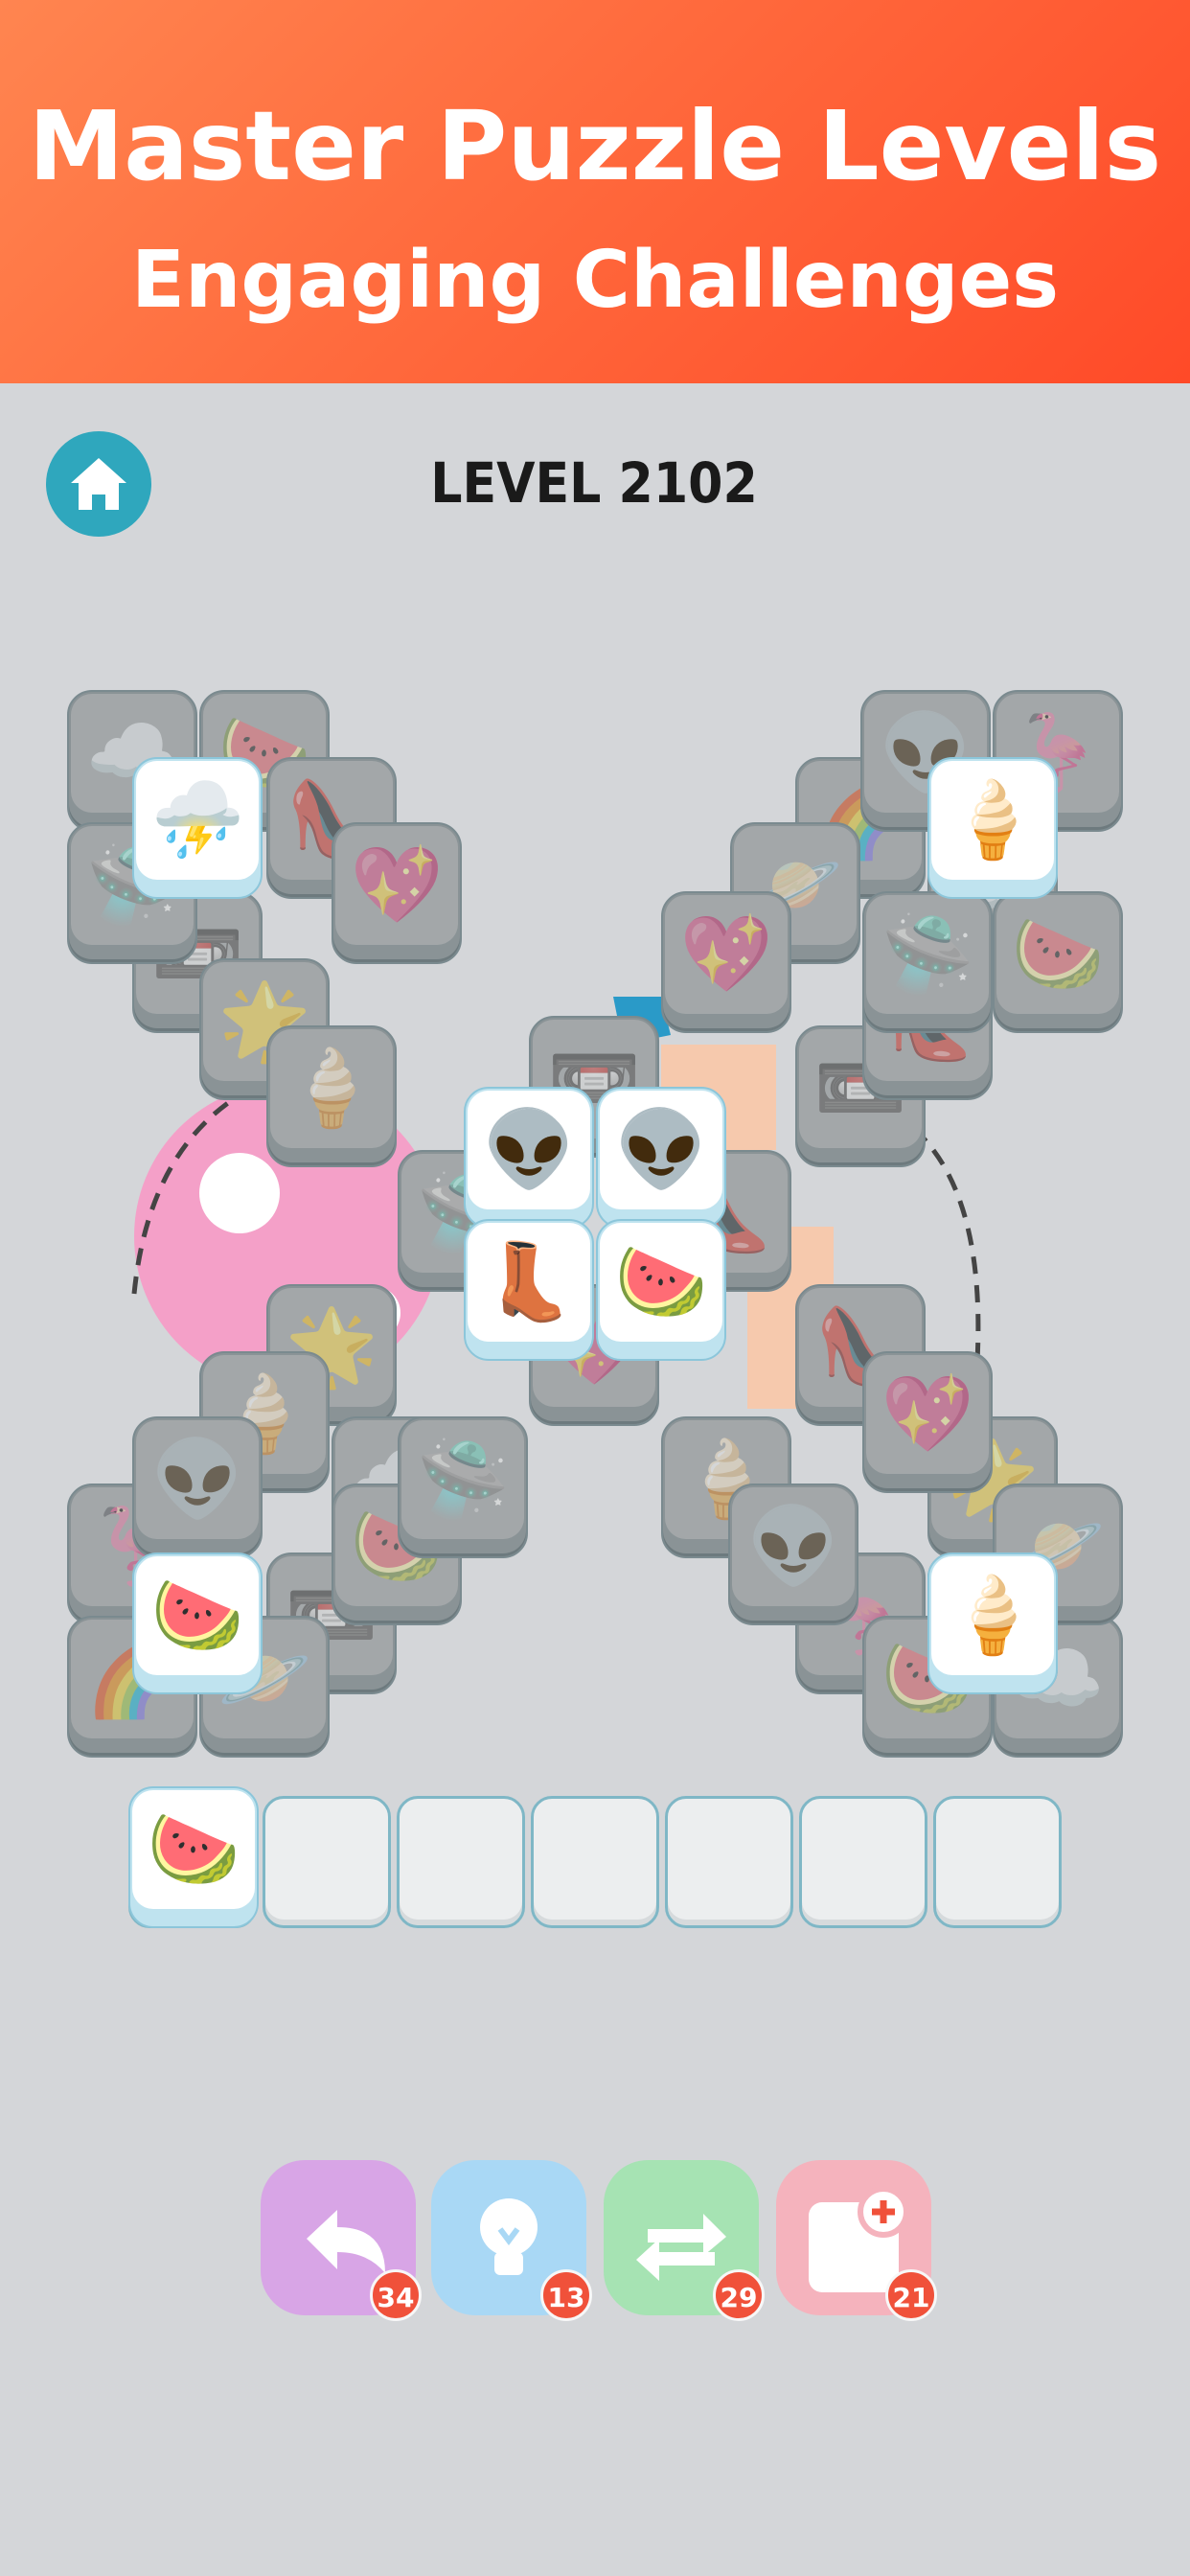  What do you see at coordinates (911, 2295) in the screenshot?
I see `add-slot-count-badge: 21` at bounding box center [911, 2295].